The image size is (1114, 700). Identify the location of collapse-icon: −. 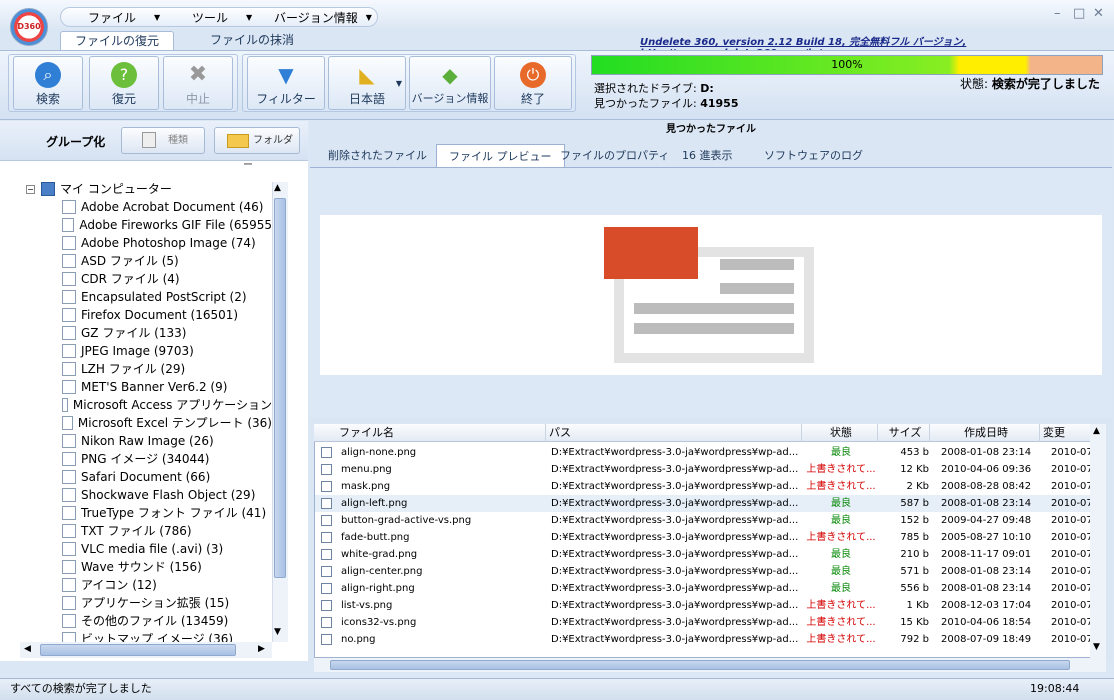
(30, 189).